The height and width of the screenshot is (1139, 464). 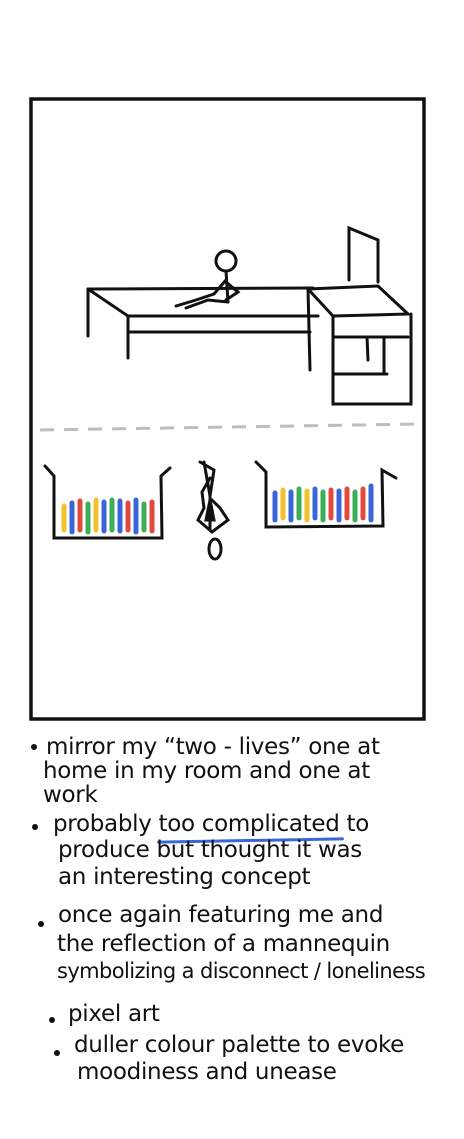 What do you see at coordinates (221, 915) in the screenshot?
I see `note-line: once again featuring me and` at bounding box center [221, 915].